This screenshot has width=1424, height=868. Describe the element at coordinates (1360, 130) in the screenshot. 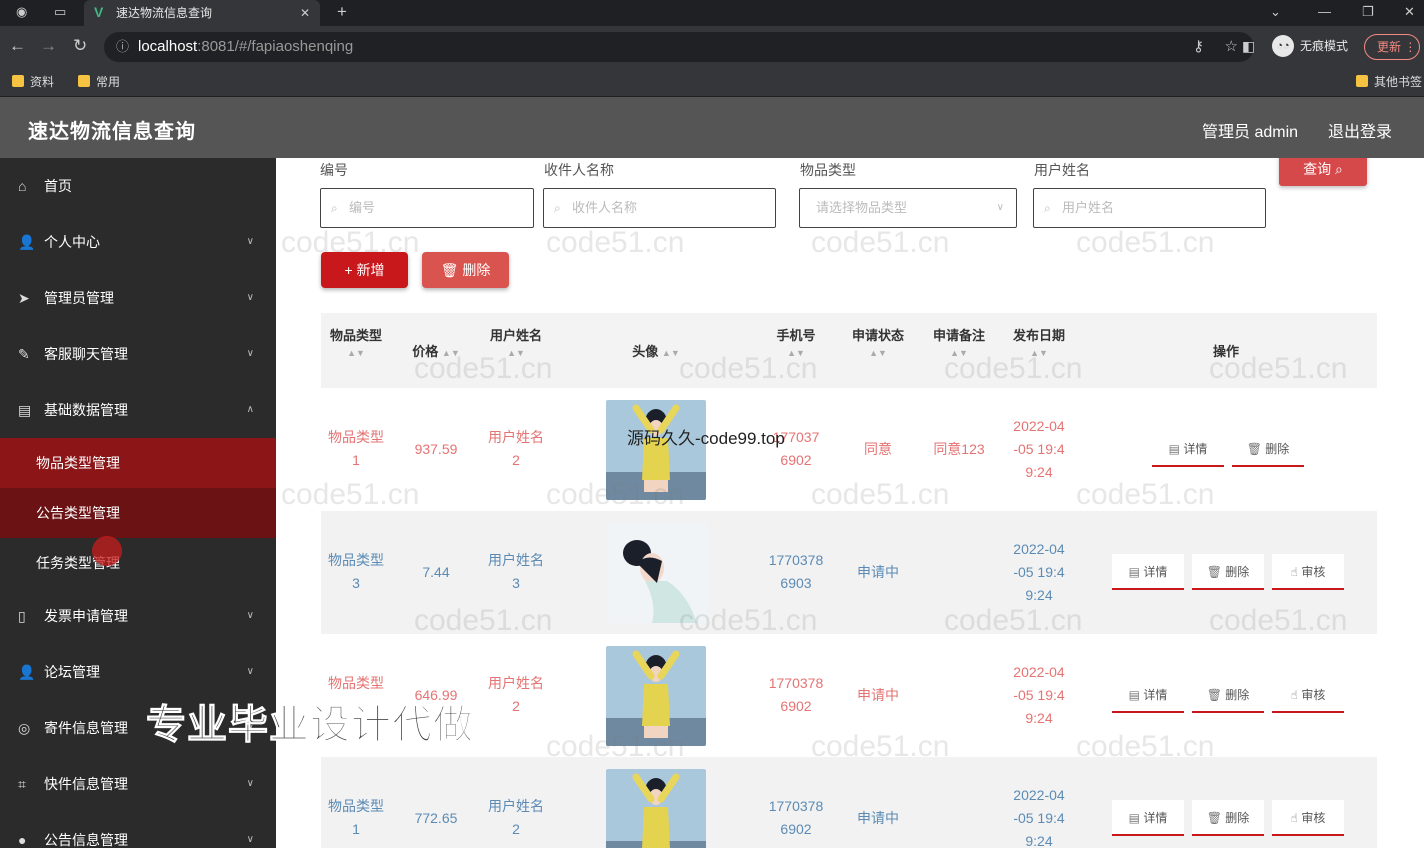

I see `logout-button: 退出登录` at that location.